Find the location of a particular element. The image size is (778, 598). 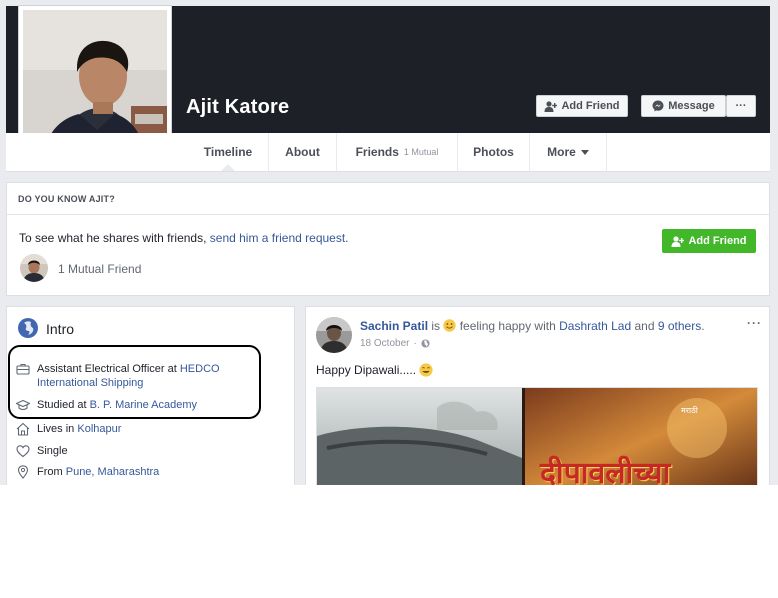

prompt-text: To see what he shares with friends, is located at coordinates (114, 238).